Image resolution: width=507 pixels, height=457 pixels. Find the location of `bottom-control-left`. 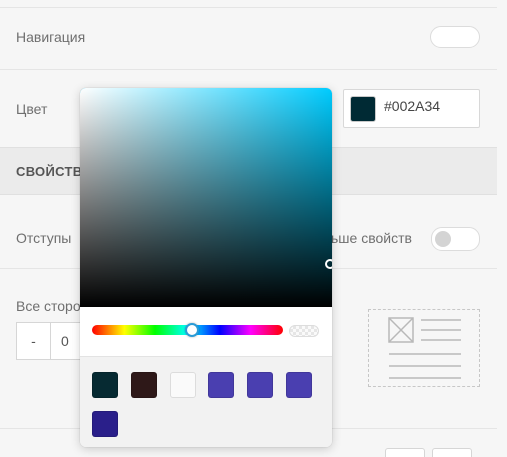

bottom-control-left is located at coordinates (405, 452).